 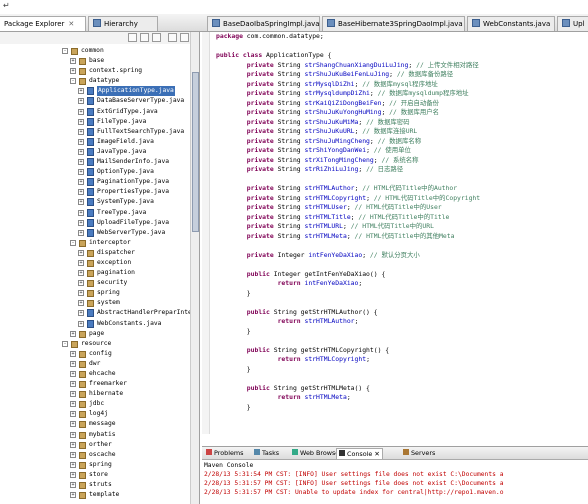 What do you see at coordinates (123, 23) in the screenshot?
I see `tab-hierarchy: Hierarchy` at bounding box center [123, 23].